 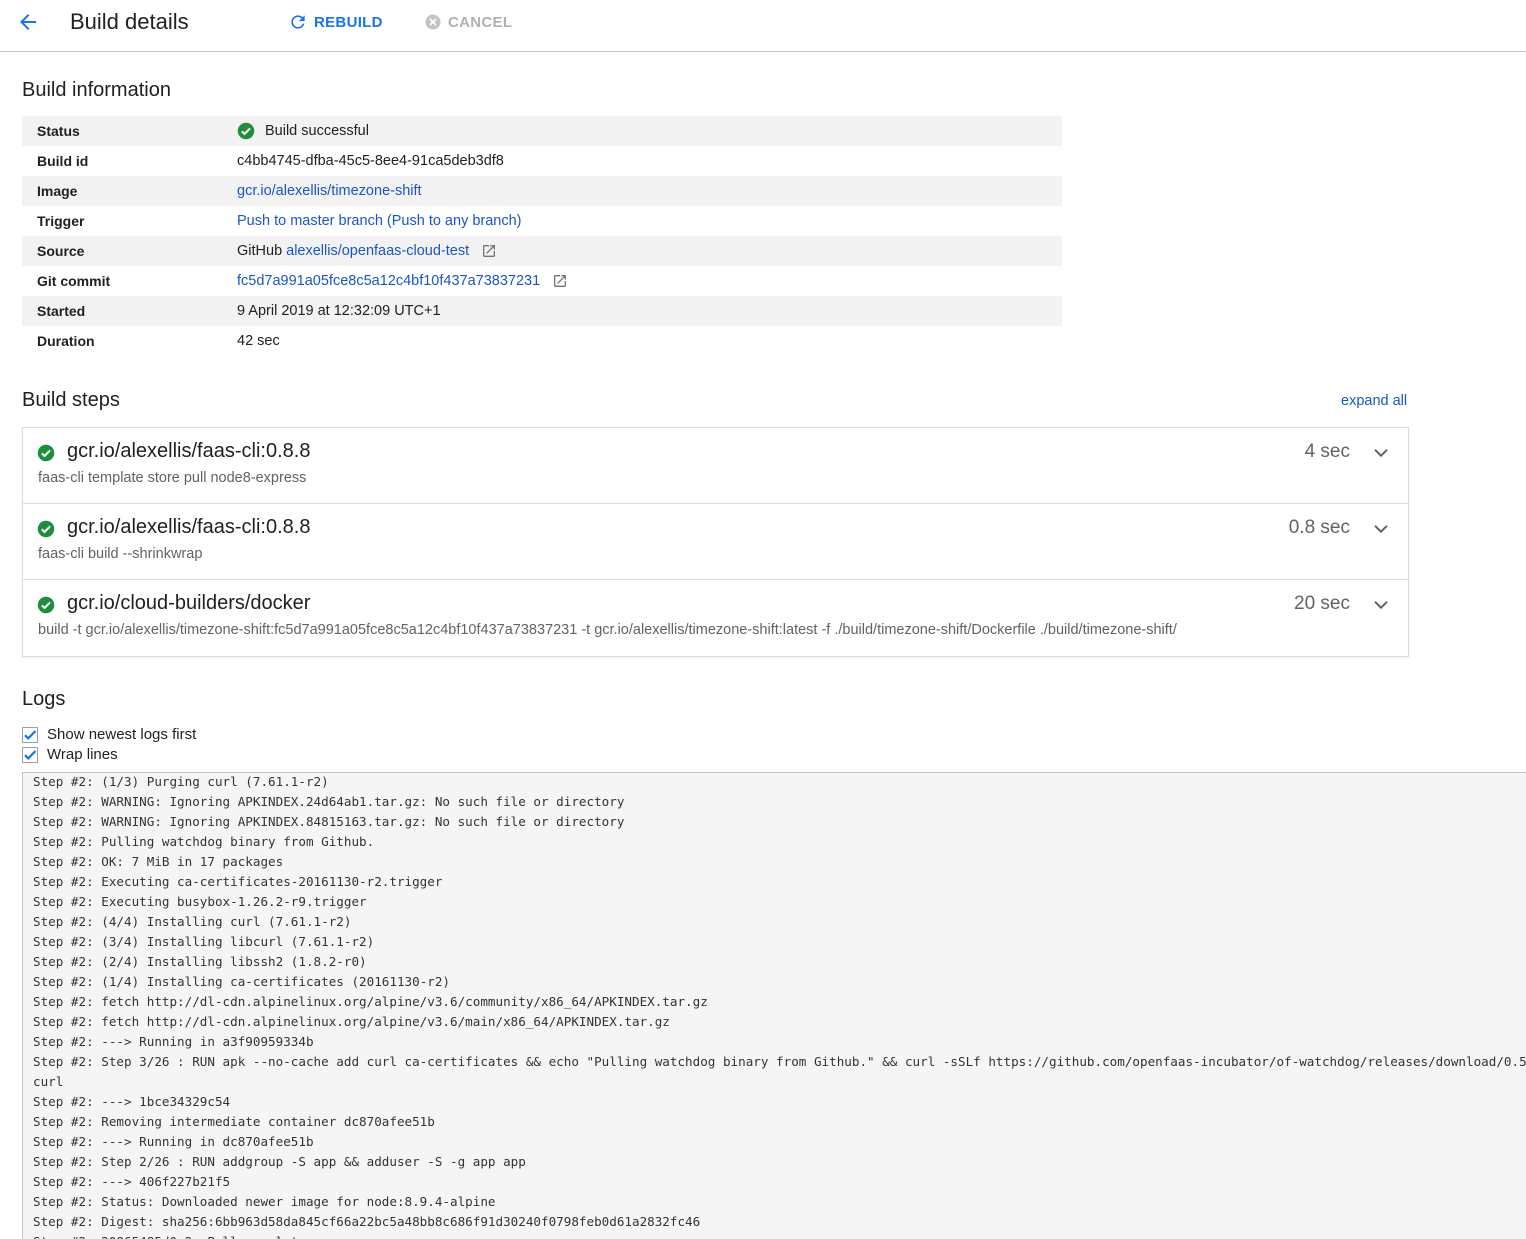 I want to click on expand-all-link: expand all, so click(x=1374, y=401).